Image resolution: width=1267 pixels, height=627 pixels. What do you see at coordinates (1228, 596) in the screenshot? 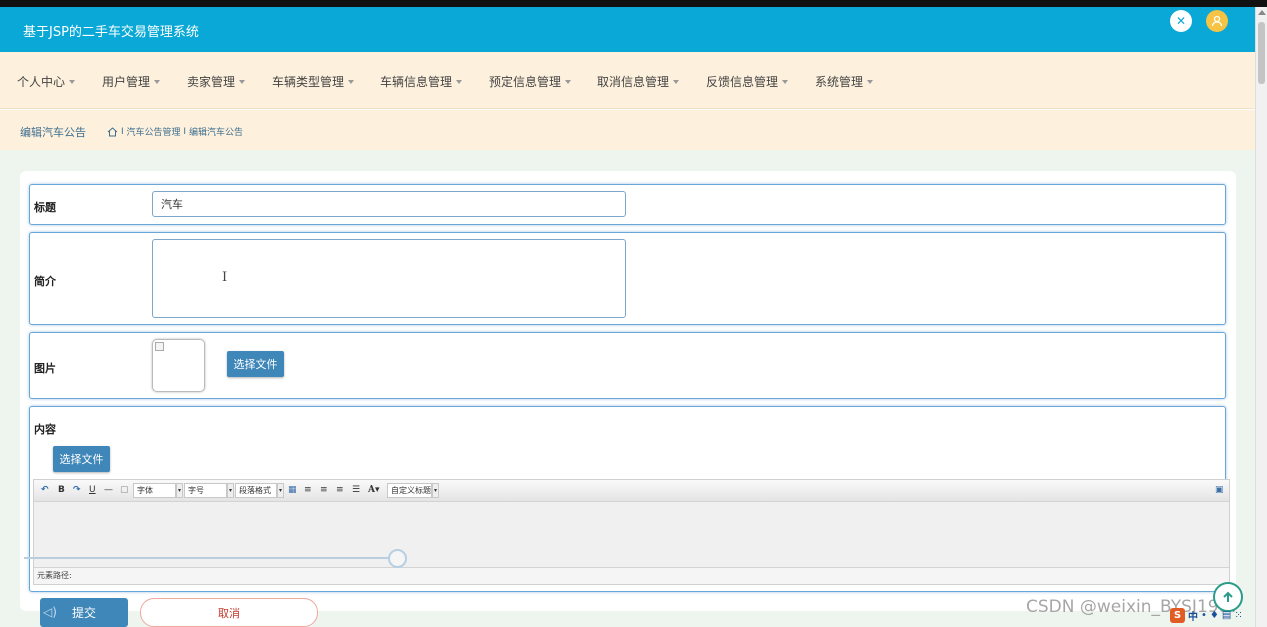
I see `arrow-up-icon` at bounding box center [1228, 596].